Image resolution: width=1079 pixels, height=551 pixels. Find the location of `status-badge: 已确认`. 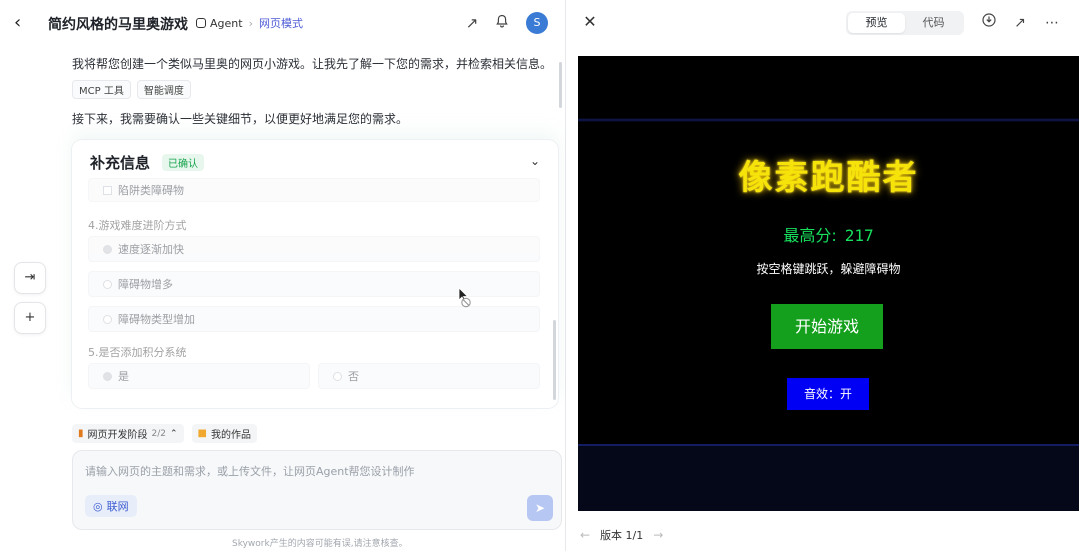

status-badge: 已确认 is located at coordinates (183, 162).